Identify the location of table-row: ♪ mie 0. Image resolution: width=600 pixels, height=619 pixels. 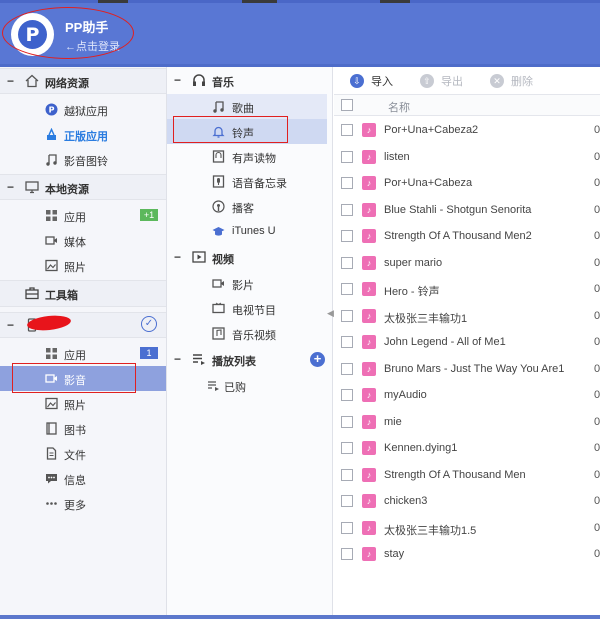
(467, 422).